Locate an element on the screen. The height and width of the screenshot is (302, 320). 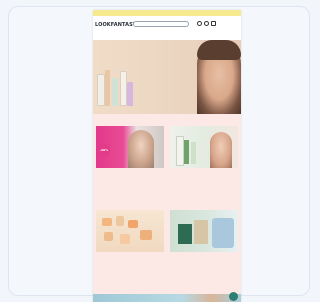
wishlist-icon is located at coordinates (206, 23).